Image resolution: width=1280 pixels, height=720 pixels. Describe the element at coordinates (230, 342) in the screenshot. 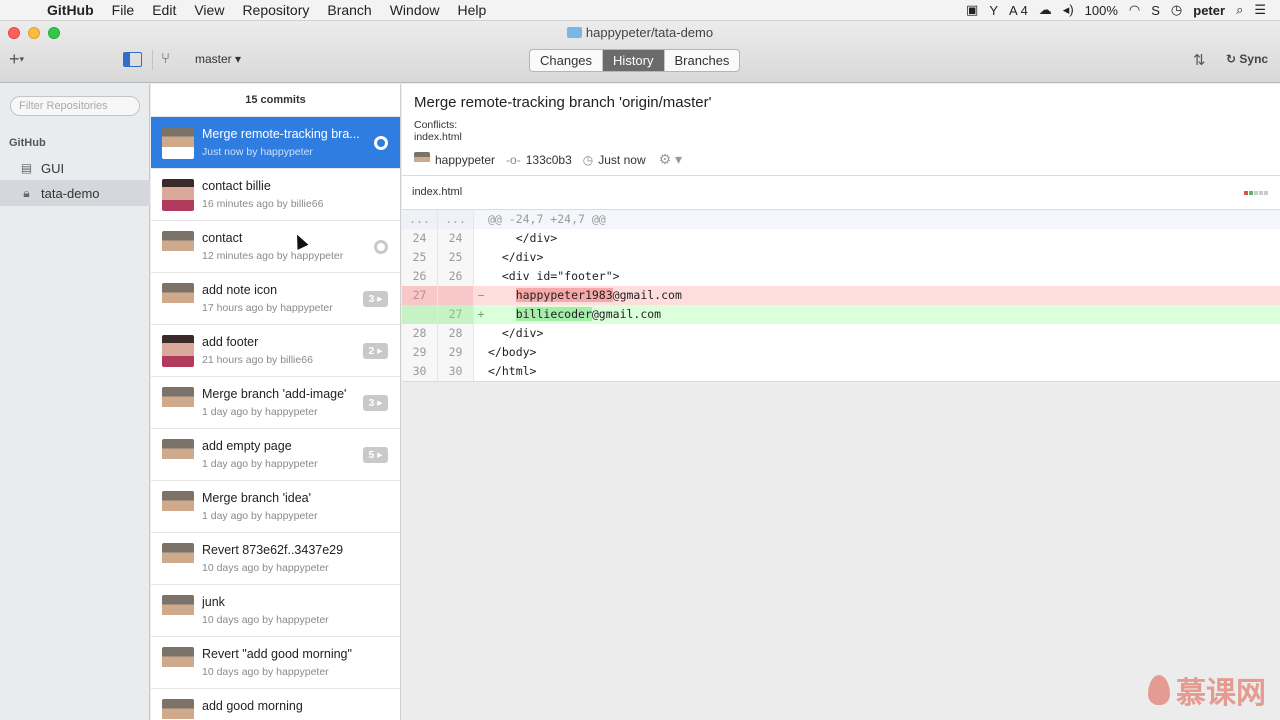

I see `commit-title: add footer` at that location.